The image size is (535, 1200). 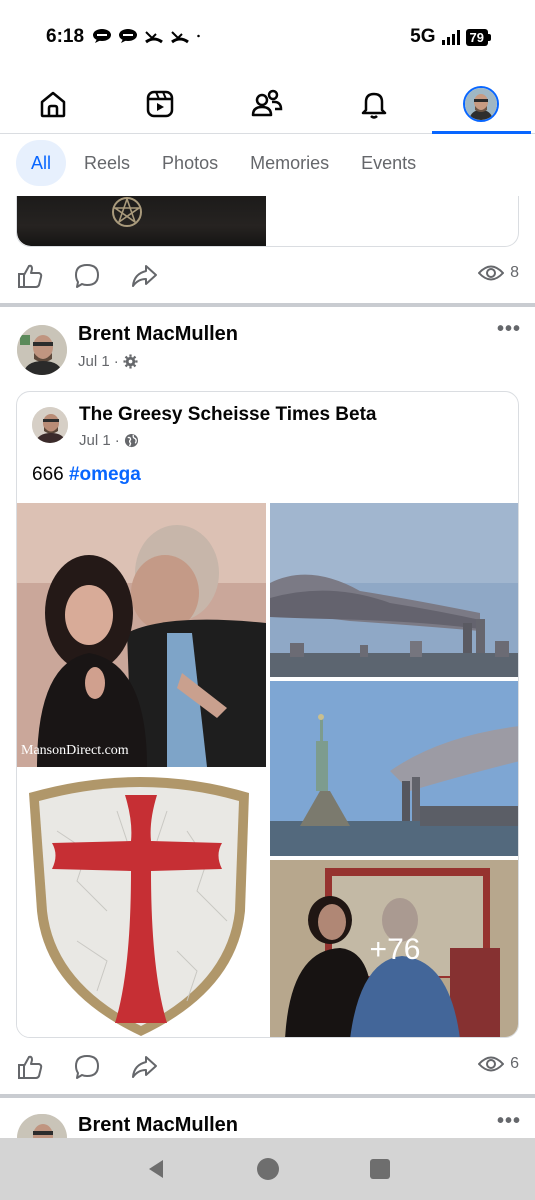 What do you see at coordinates (158, 334) in the screenshot?
I see `author-name: Brent MacMullen` at bounding box center [158, 334].